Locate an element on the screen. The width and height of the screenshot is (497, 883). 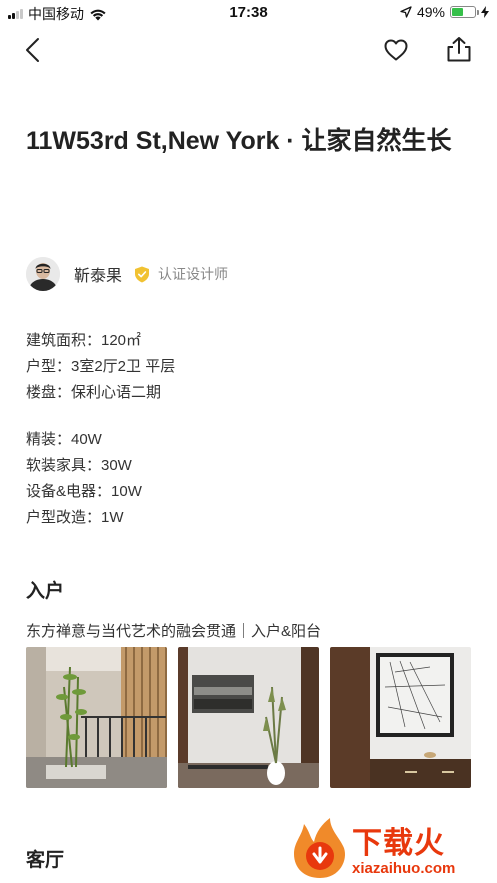
spec-furnishing: 软装家具：30W is located at coordinates (79, 465).